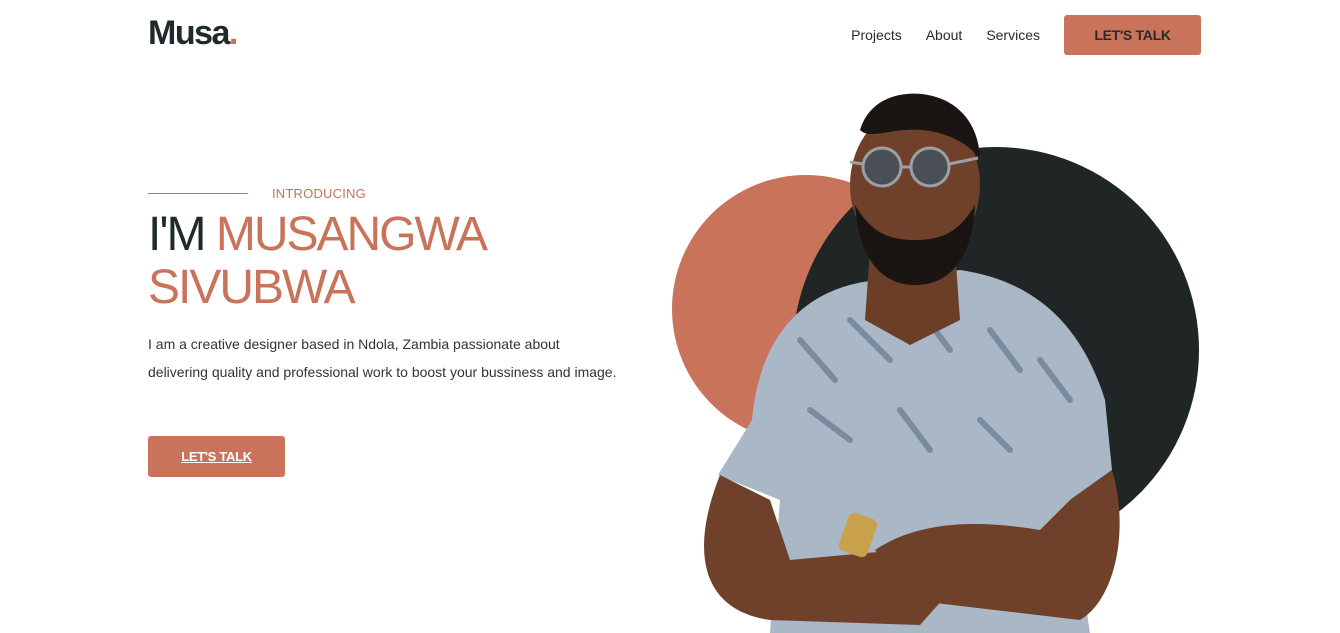 This screenshot has width=1340, height=633. Describe the element at coordinates (216, 456) in the screenshot. I see `hero-lets-talk-button: LET'S TALK` at that location.